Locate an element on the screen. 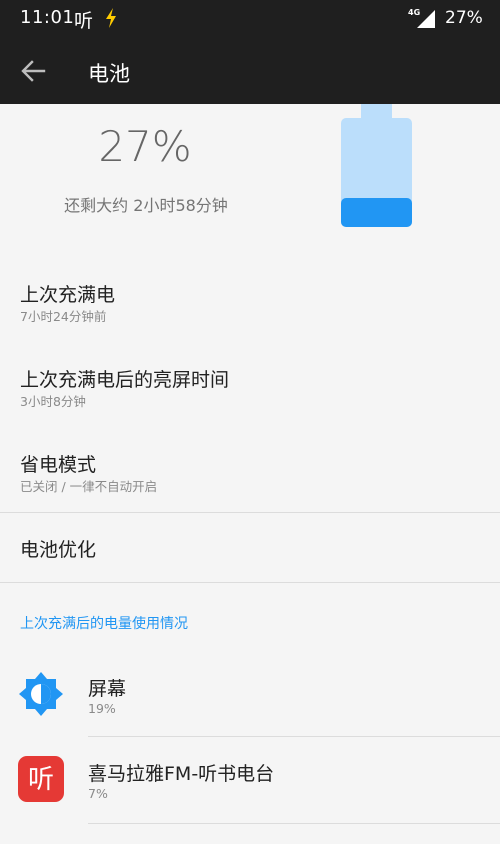  status-bar: 11:01 听 4G 27% is located at coordinates (250, 19).